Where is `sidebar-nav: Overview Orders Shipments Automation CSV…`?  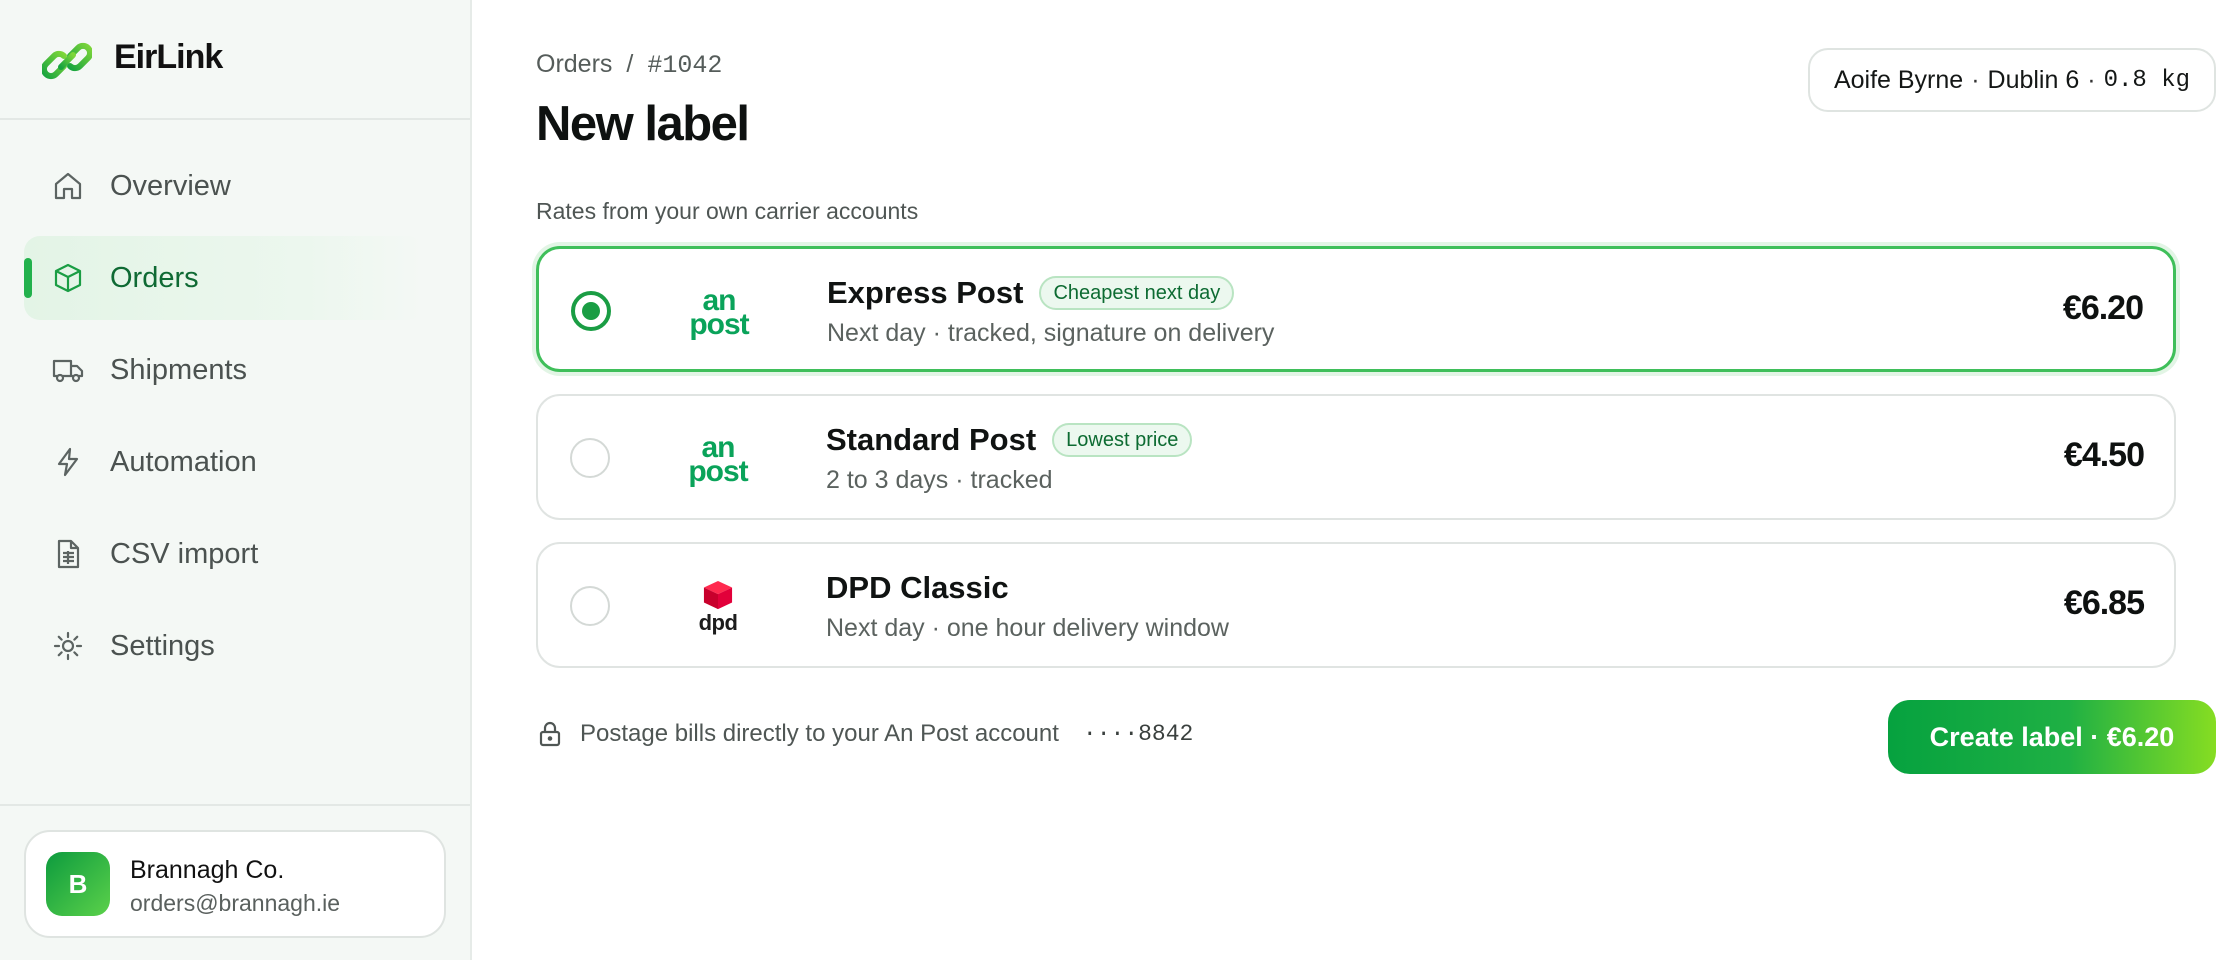 sidebar-nav: Overview Orders Shipments Automation CSV… is located at coordinates (224, 420).